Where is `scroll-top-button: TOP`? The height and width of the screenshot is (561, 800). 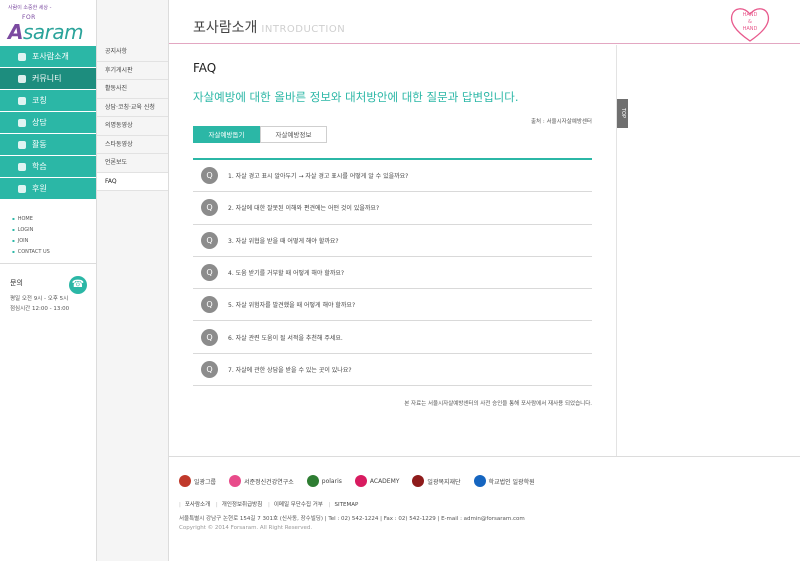
scroll-top-button: TOP is located at coordinates (622, 113).